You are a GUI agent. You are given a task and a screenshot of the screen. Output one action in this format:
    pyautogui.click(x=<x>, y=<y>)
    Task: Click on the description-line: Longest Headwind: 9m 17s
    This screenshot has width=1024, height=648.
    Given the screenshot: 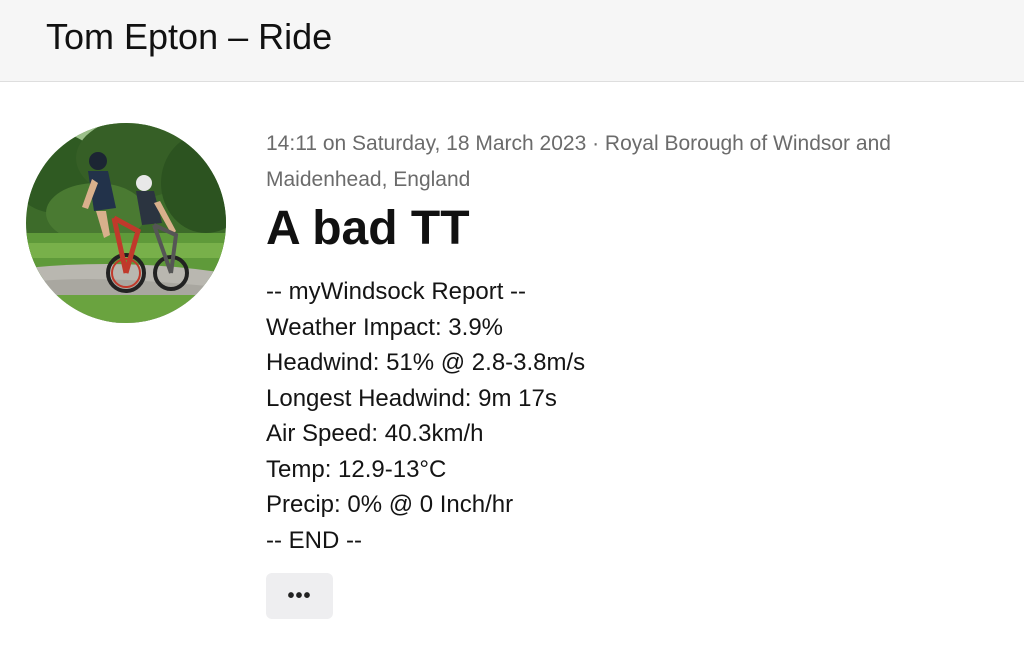 What is the action you would take?
    pyautogui.click(x=411, y=398)
    